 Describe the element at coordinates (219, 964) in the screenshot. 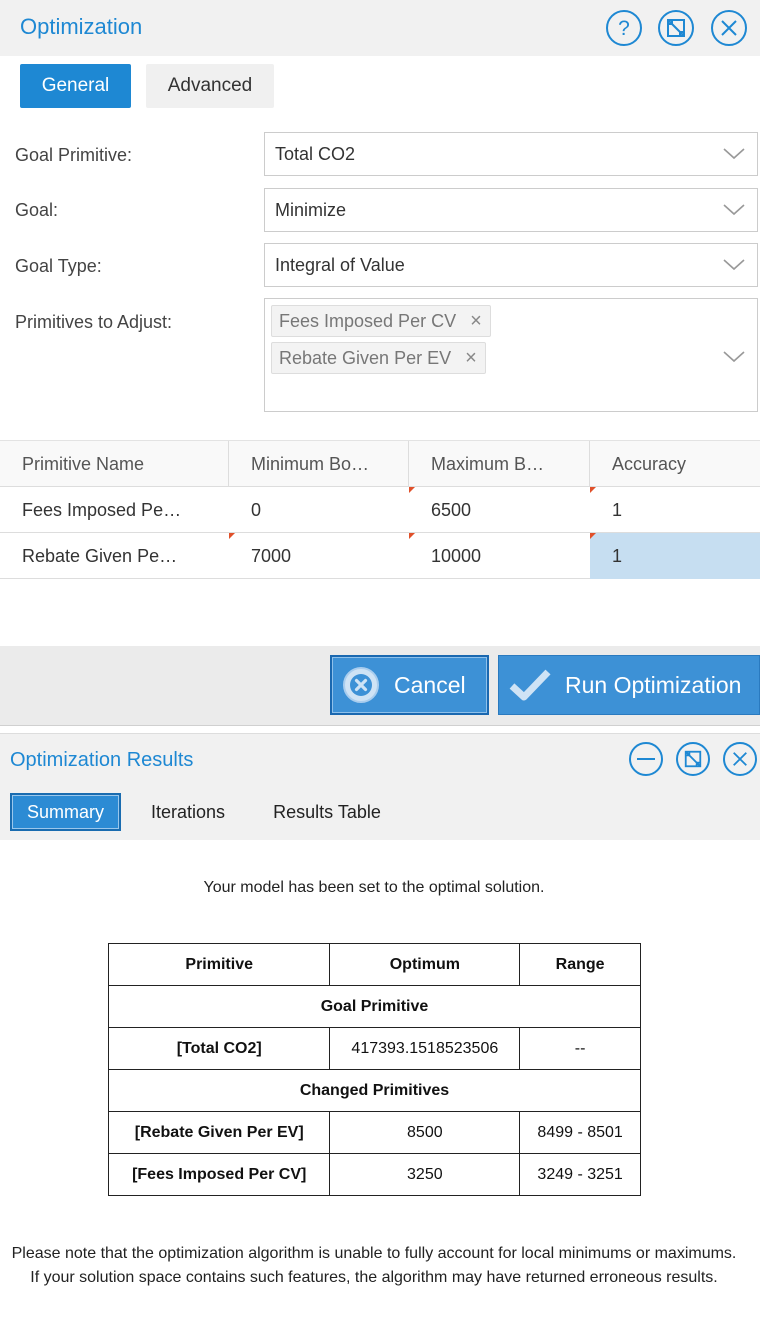

I see `column-header: Primitive` at that location.